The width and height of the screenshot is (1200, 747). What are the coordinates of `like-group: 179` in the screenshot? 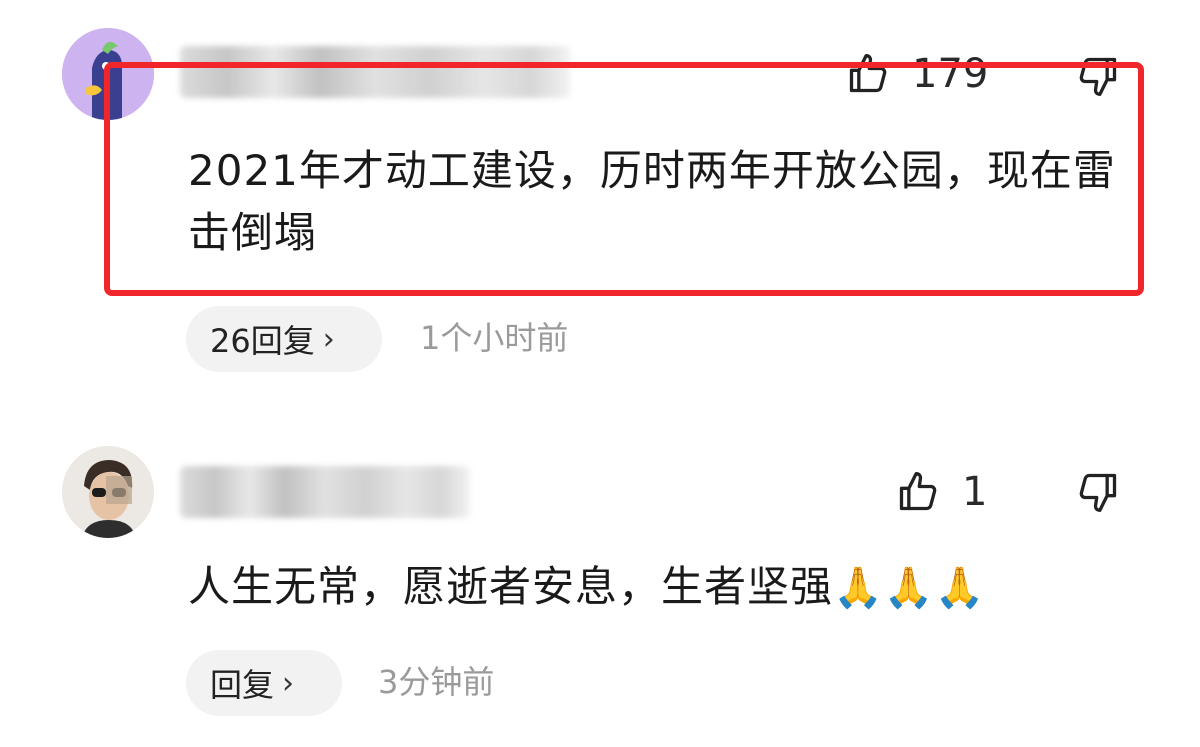 It's located at (917, 74).